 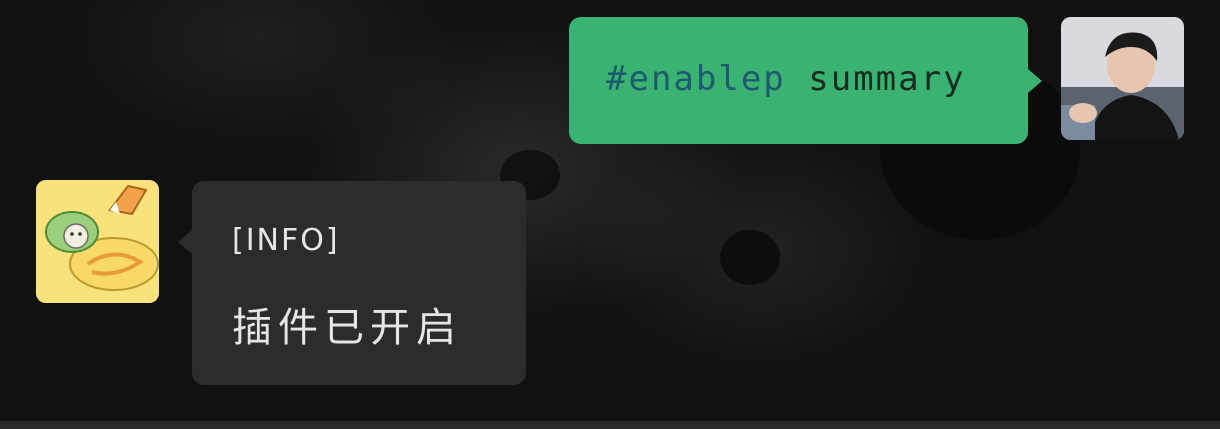 I want to click on bot-avatar-sticker-icon, so click(x=97, y=241).